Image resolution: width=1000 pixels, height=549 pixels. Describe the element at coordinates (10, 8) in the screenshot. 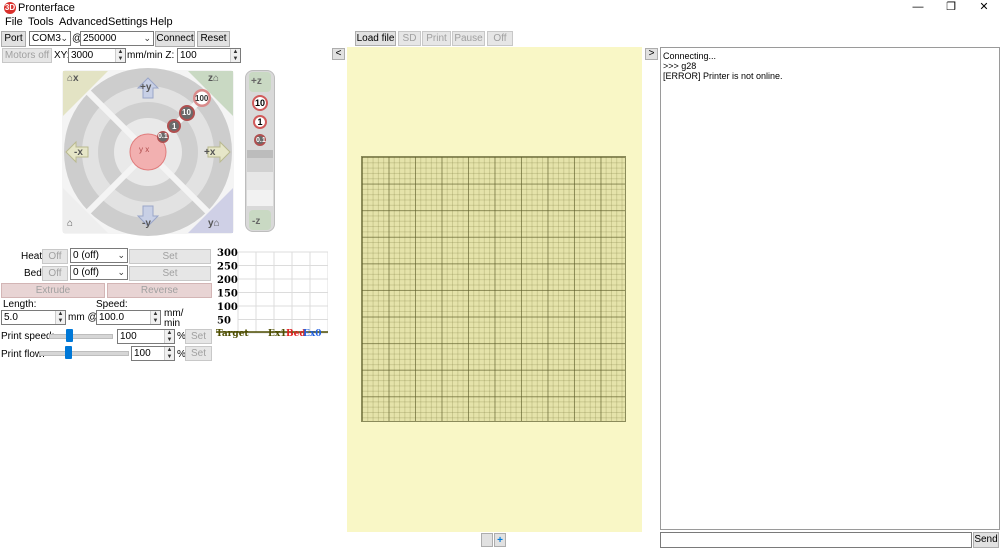

I see `app-logo-icon: 3D` at that location.